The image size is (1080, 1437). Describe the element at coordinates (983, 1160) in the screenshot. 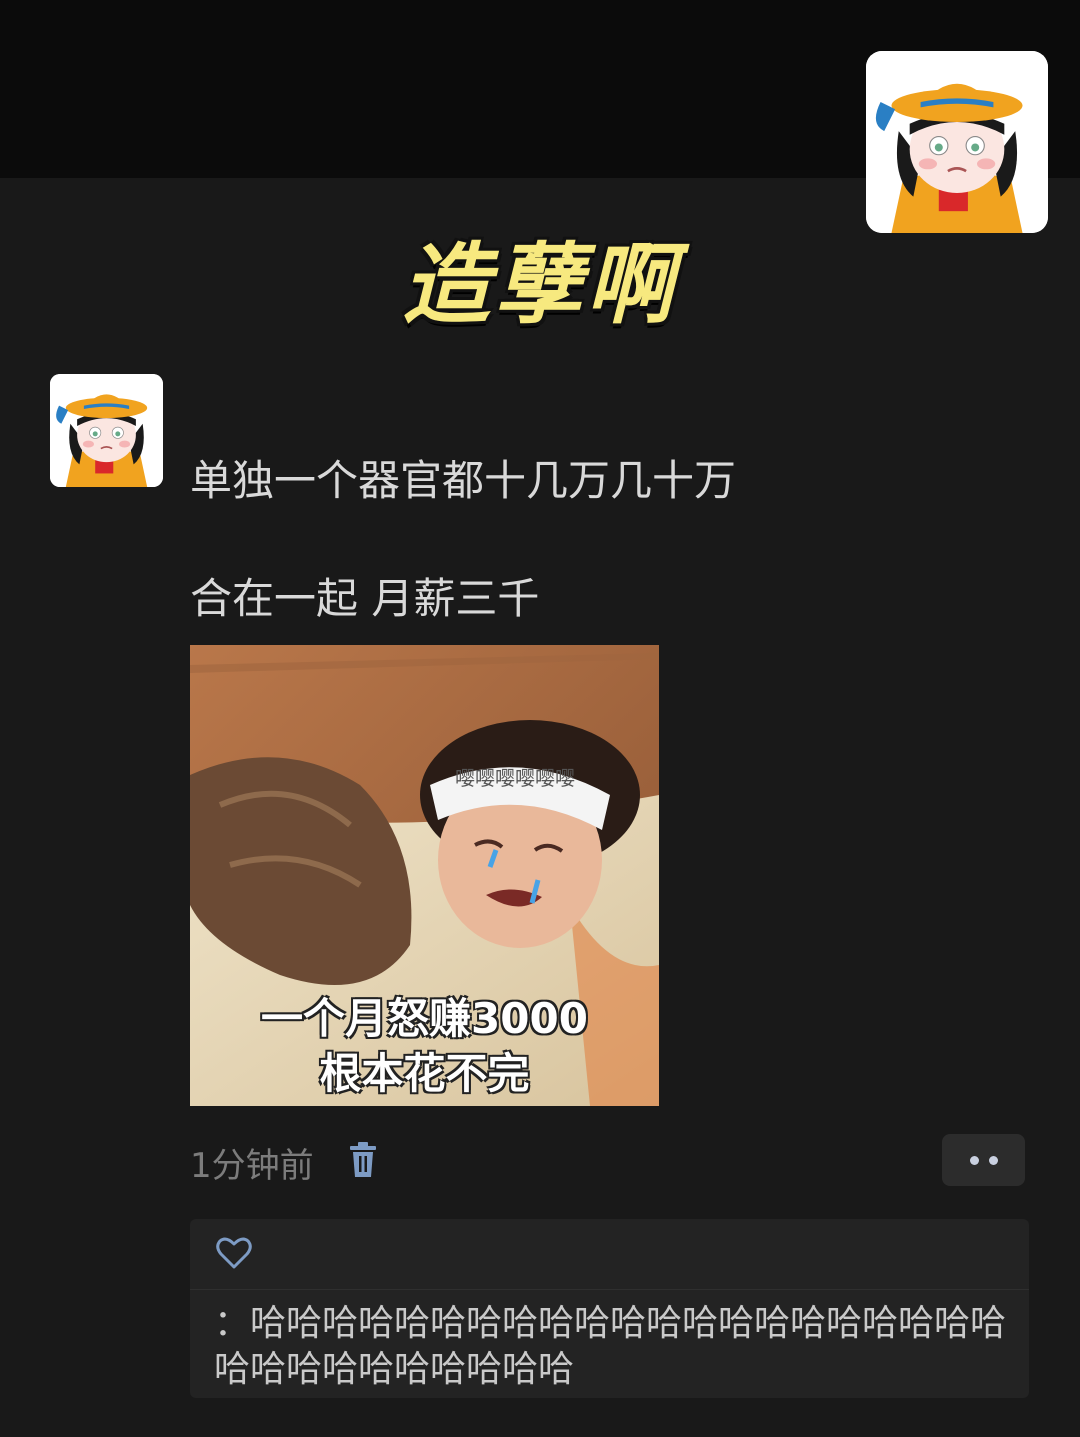

I see `more-options-button` at that location.